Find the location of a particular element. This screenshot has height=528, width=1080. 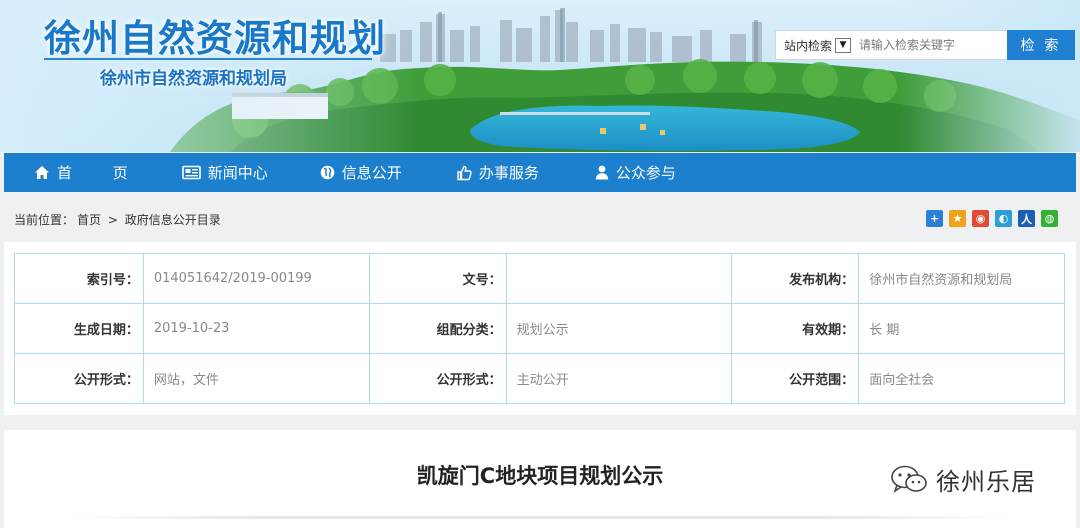

nav-item-news: 新闻中心 is located at coordinates (224, 172).